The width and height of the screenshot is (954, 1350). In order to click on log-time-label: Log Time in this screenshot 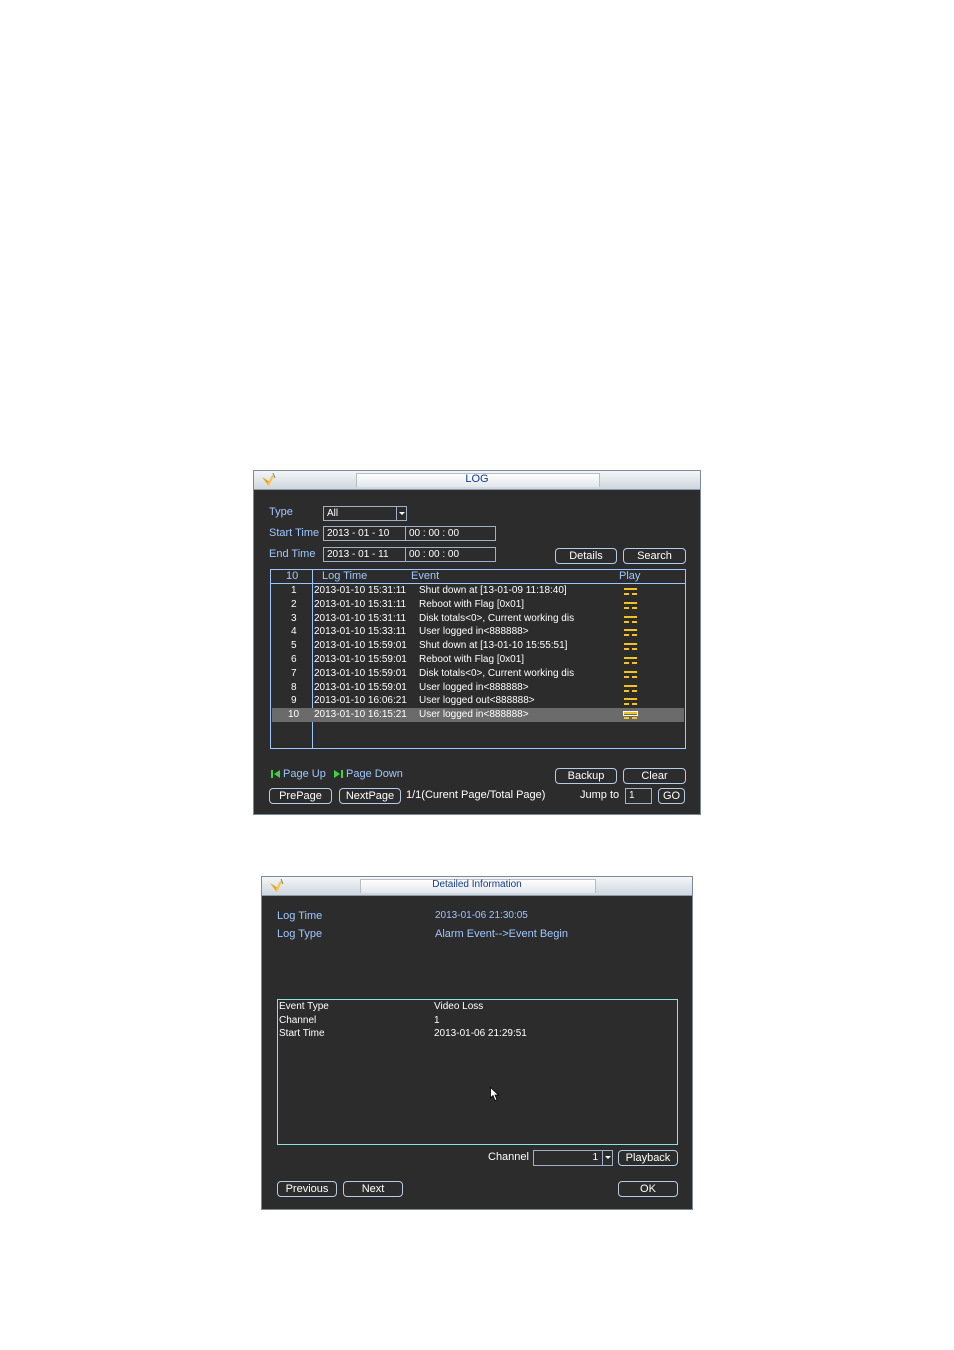, I will do `click(300, 916)`.